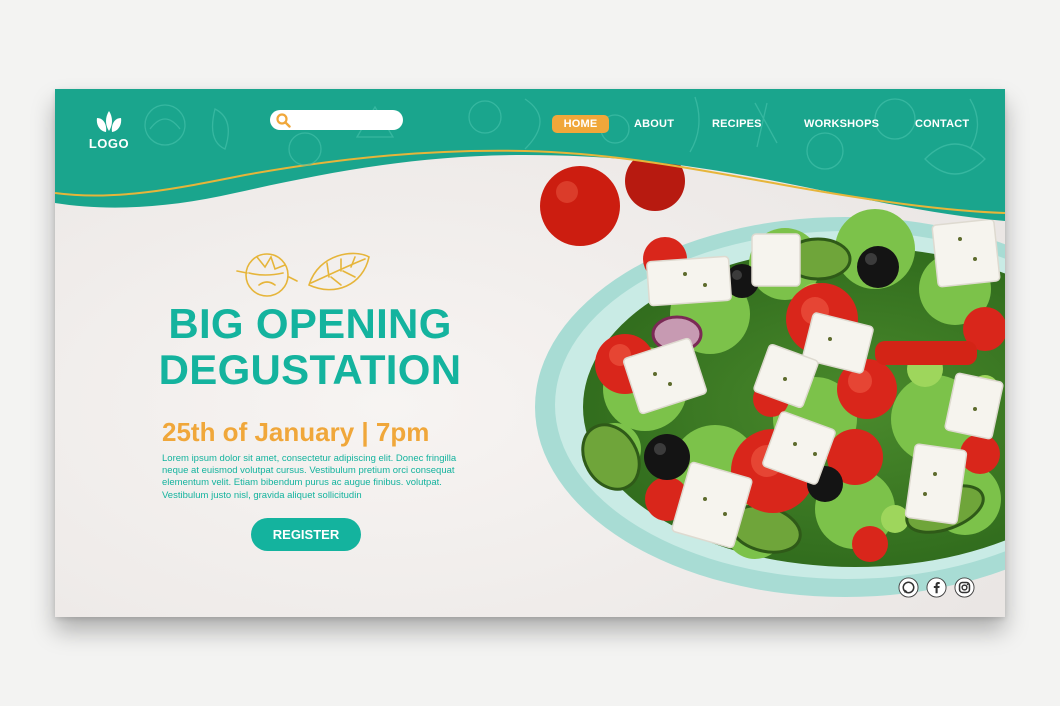 The width and height of the screenshot is (1060, 706). Describe the element at coordinates (109, 143) in the screenshot. I see `logo-text: LOGO` at that location.